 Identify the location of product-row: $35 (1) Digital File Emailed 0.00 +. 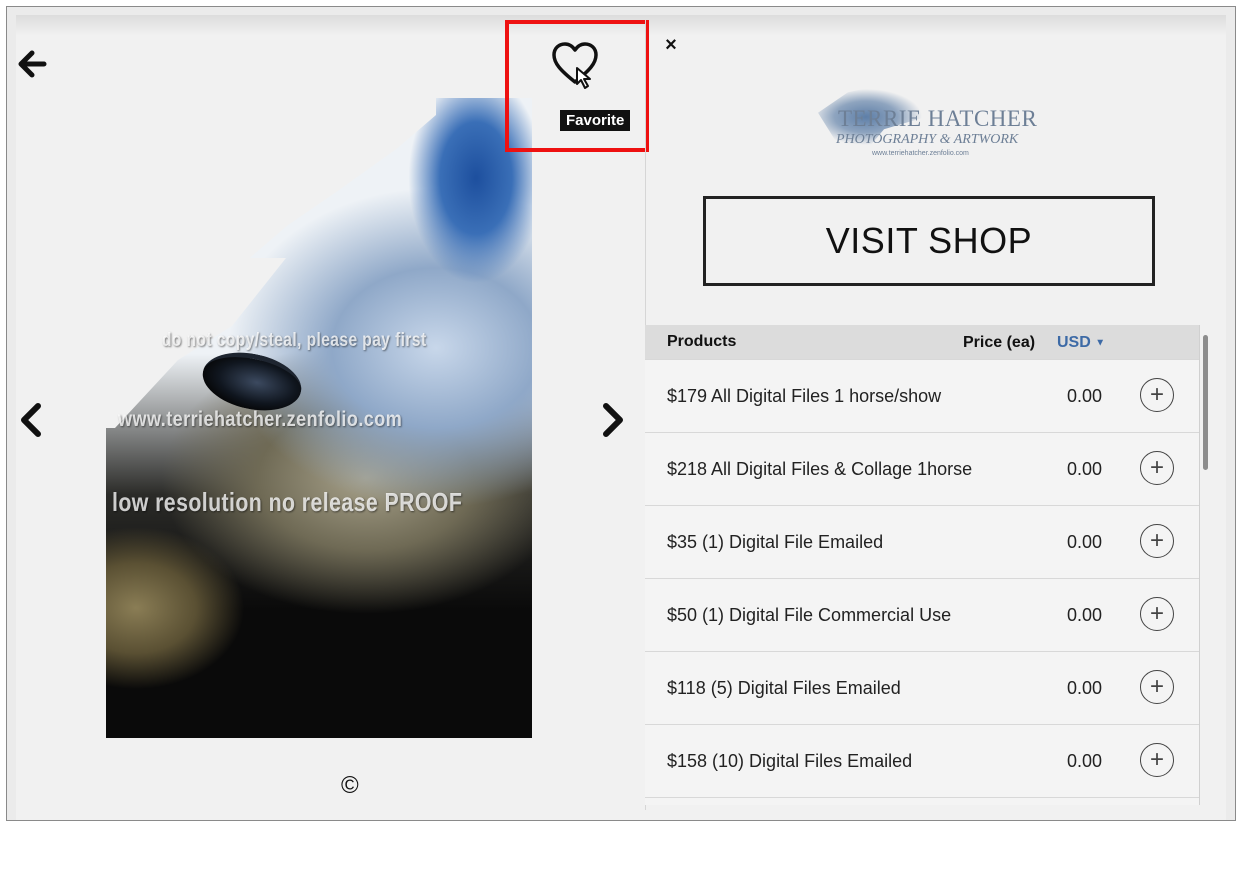
(922, 541).